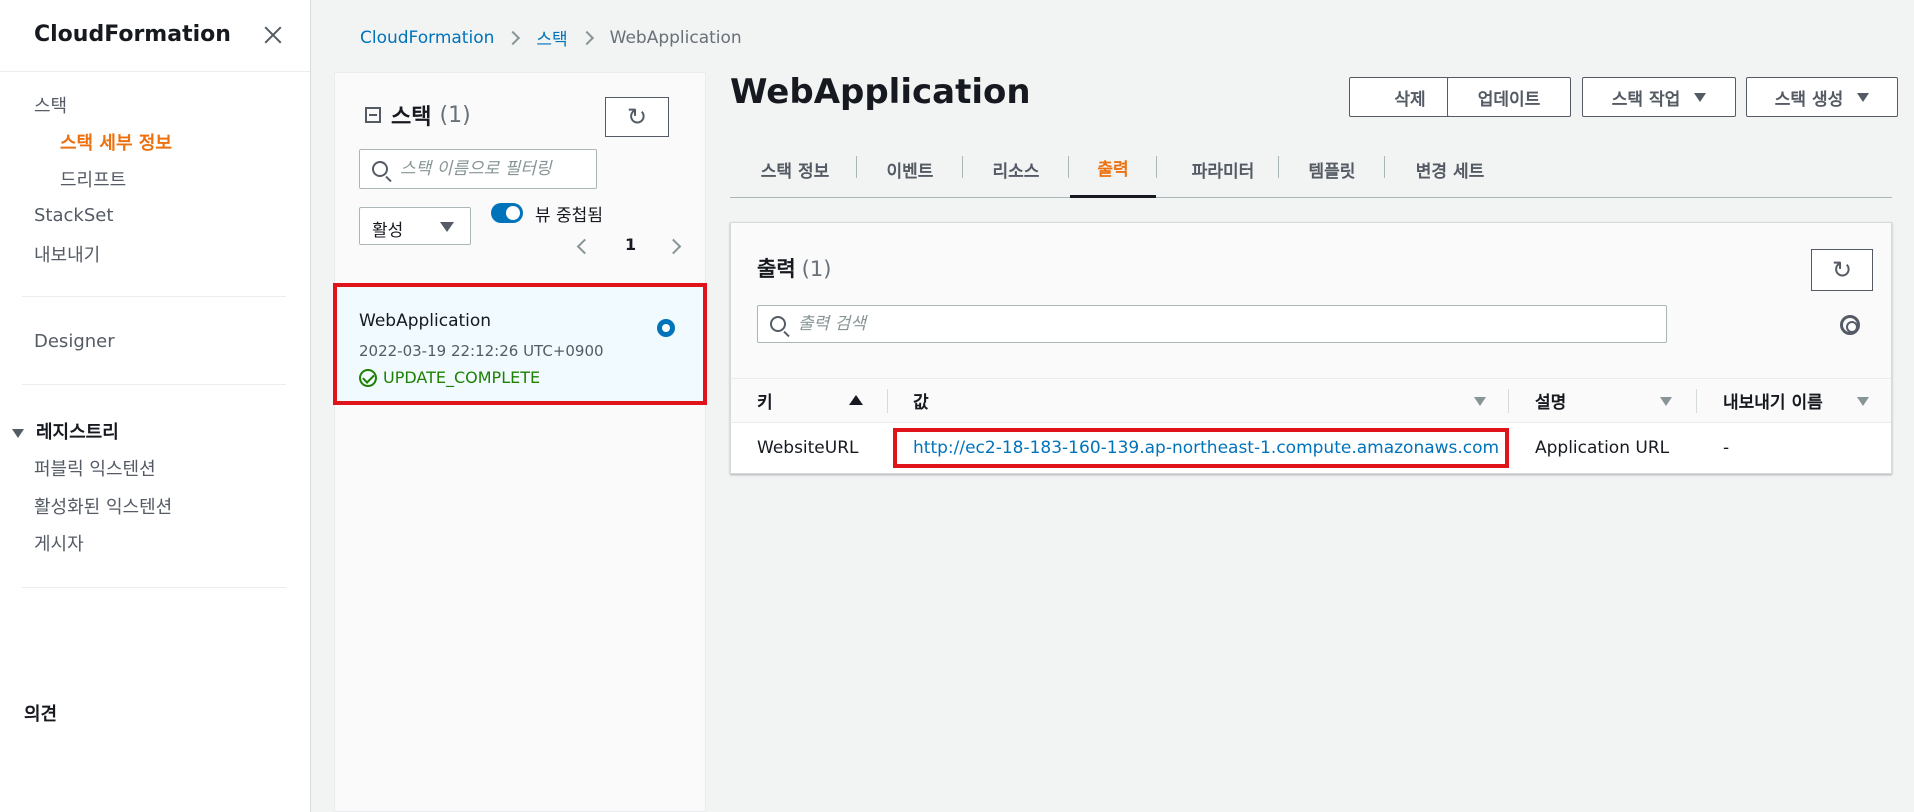 The width and height of the screenshot is (1914, 812). I want to click on breadcrumb-stacks: 스택, so click(551, 37).